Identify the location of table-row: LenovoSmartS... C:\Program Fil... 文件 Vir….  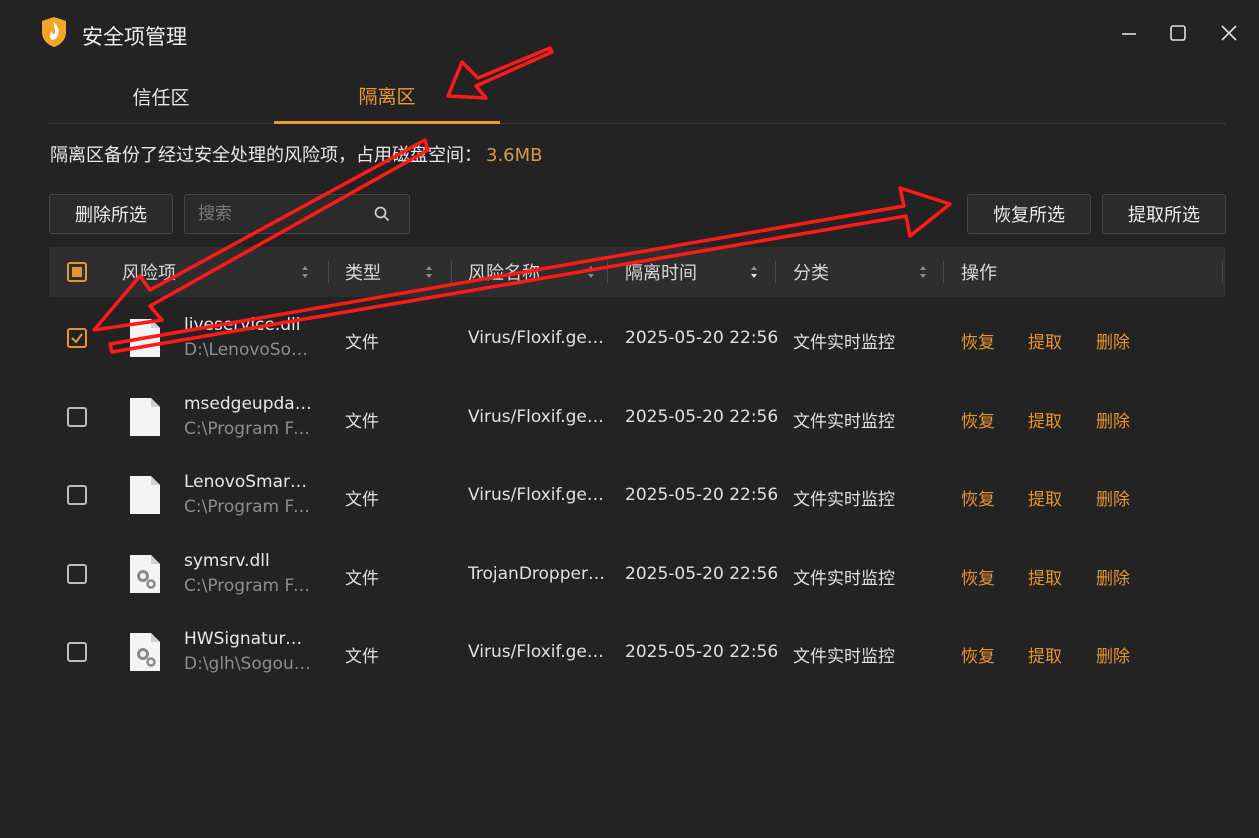
(637, 496).